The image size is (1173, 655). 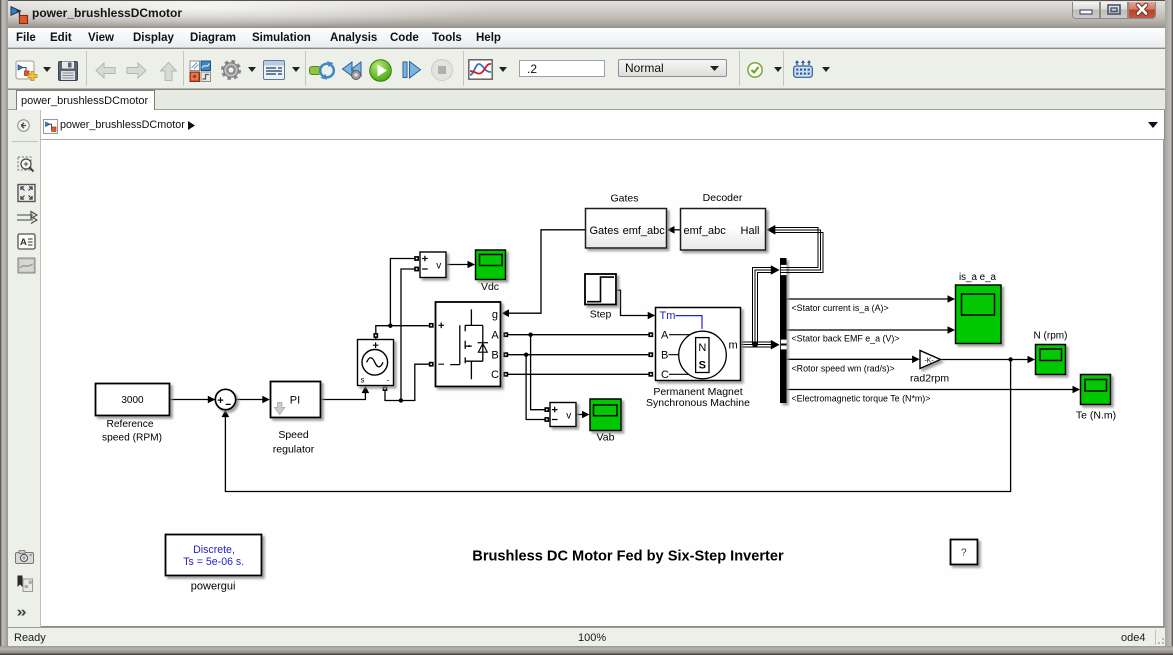 What do you see at coordinates (750, 231) in the screenshot?
I see `svg-text: Hall` at bounding box center [750, 231].